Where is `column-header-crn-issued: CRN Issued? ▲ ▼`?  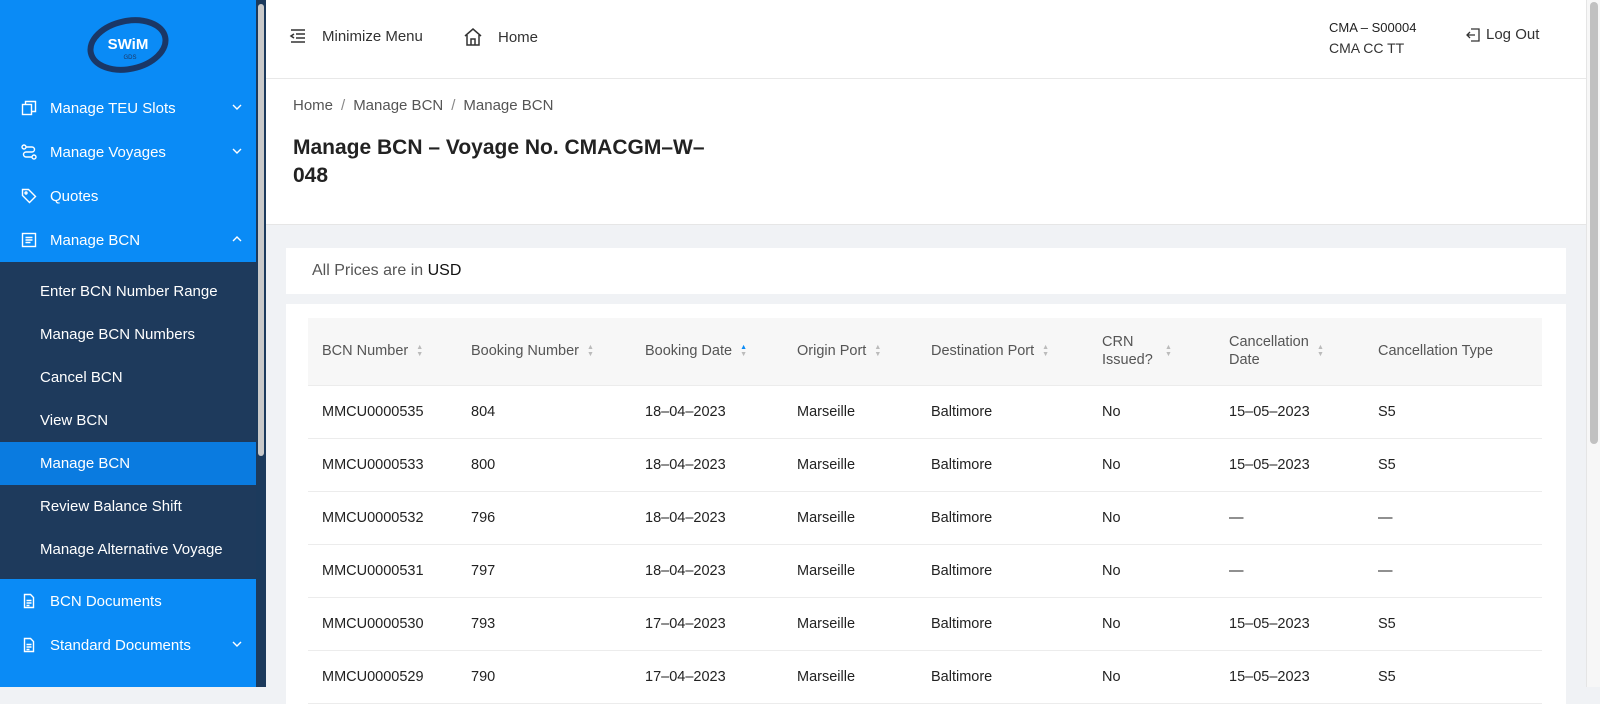 column-header-crn-issued: CRN Issued? ▲ ▼ is located at coordinates (1151, 352).